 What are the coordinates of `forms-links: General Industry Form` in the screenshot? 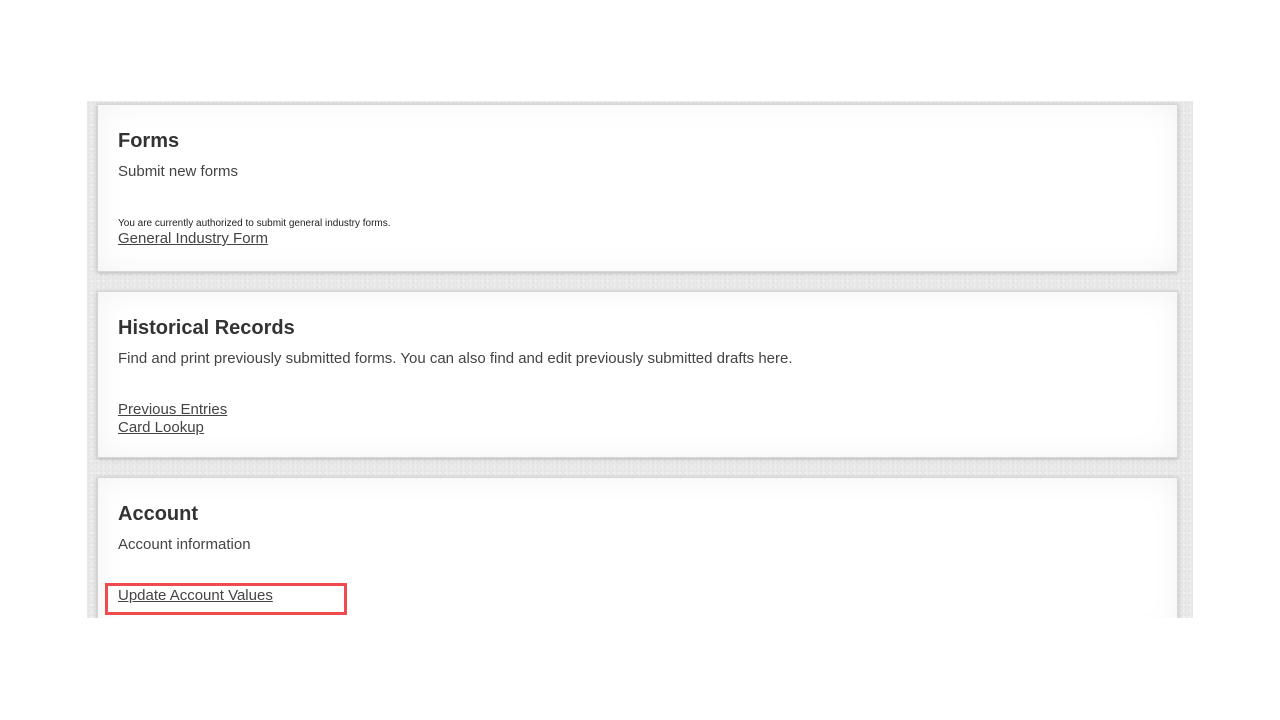 It's located at (637, 239).